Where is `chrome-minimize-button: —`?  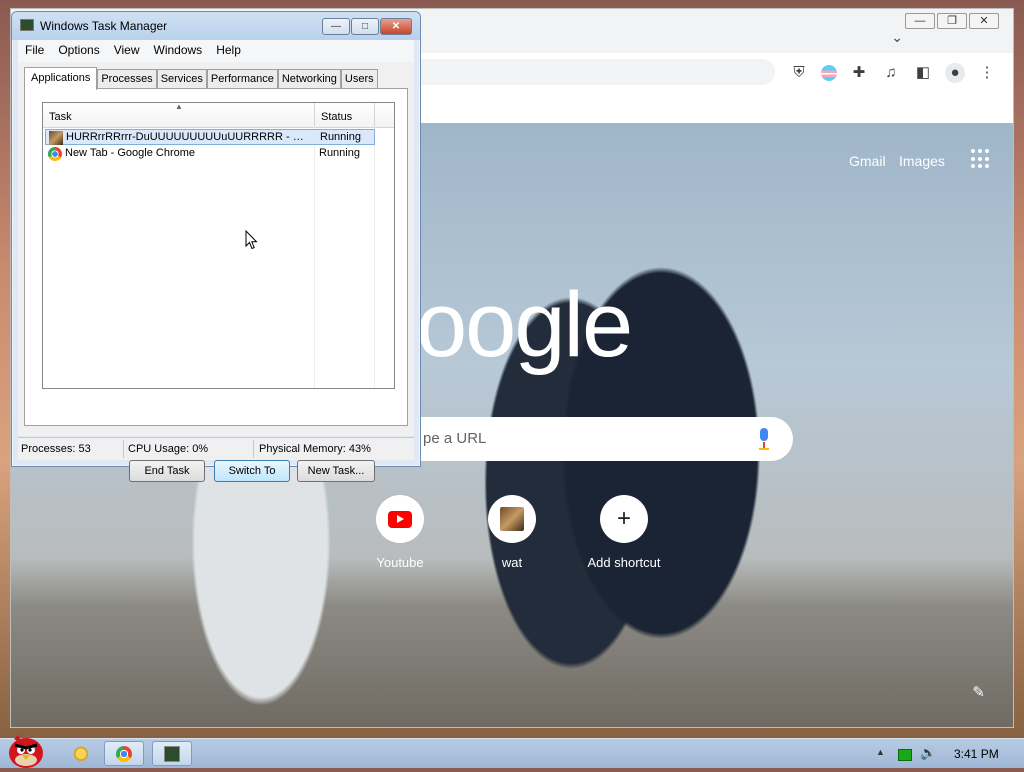
chrome-minimize-button: — is located at coordinates (920, 21).